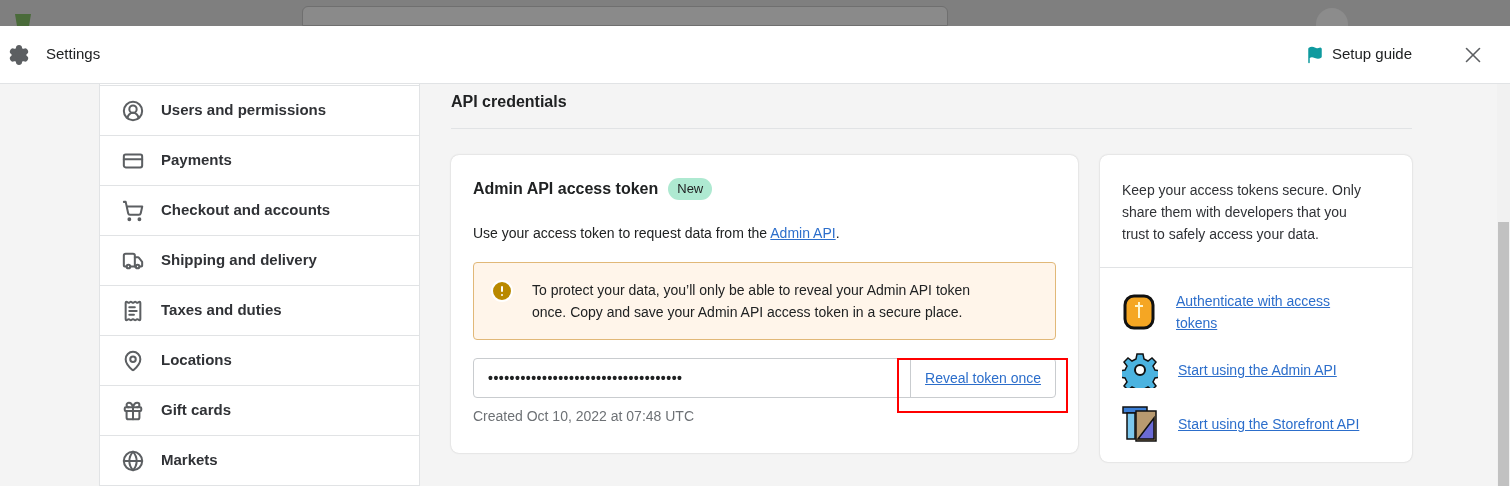  Describe the element at coordinates (1139, 312) in the screenshot. I see `coin-icon` at that location.